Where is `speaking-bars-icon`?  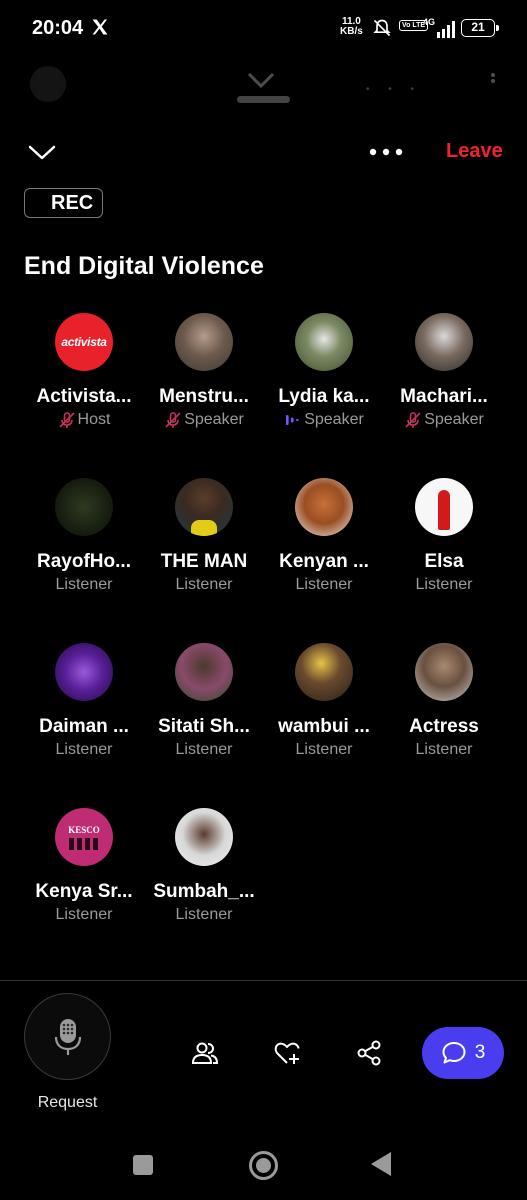
speaking-bars-icon is located at coordinates (292, 420).